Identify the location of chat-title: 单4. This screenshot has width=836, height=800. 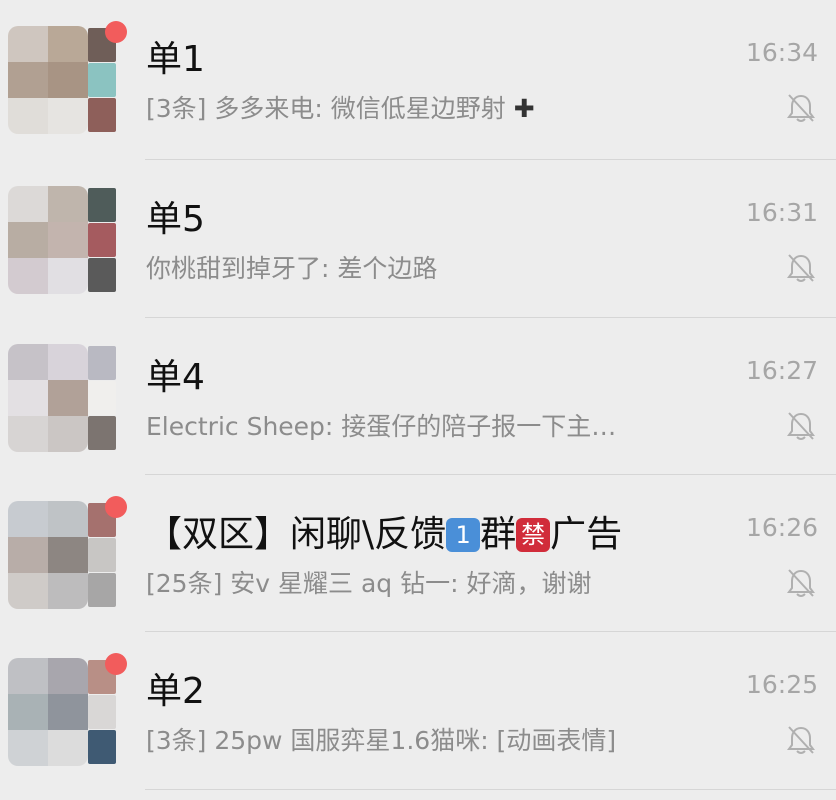
(175, 377).